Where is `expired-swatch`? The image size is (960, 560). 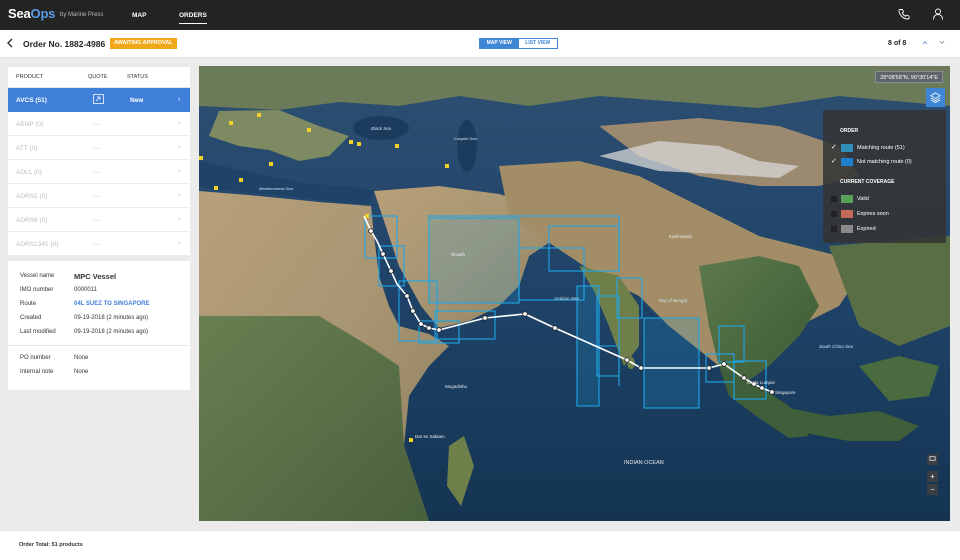
expired-swatch is located at coordinates (847, 229).